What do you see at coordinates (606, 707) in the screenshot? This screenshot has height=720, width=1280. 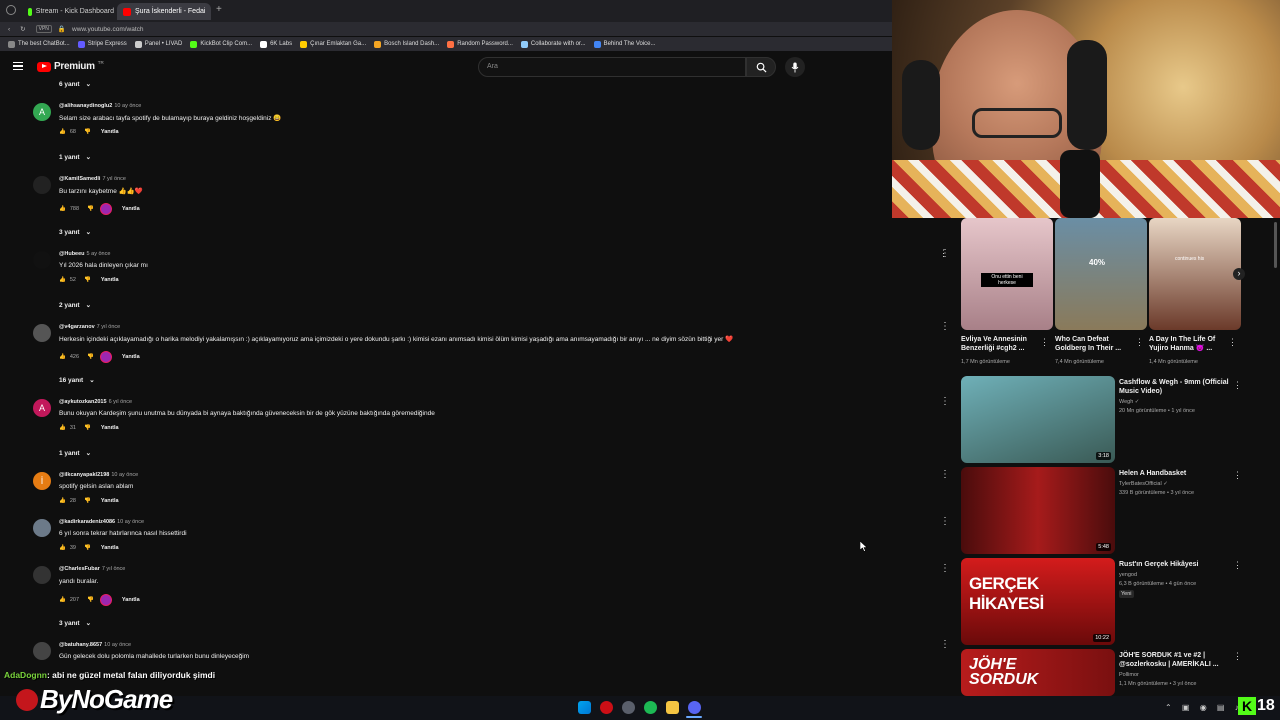 I see `opera-icon` at bounding box center [606, 707].